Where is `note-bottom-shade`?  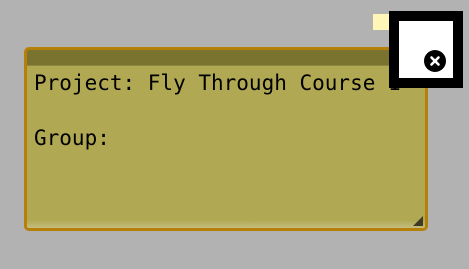
note-bottom-shade is located at coordinates (226, 224).